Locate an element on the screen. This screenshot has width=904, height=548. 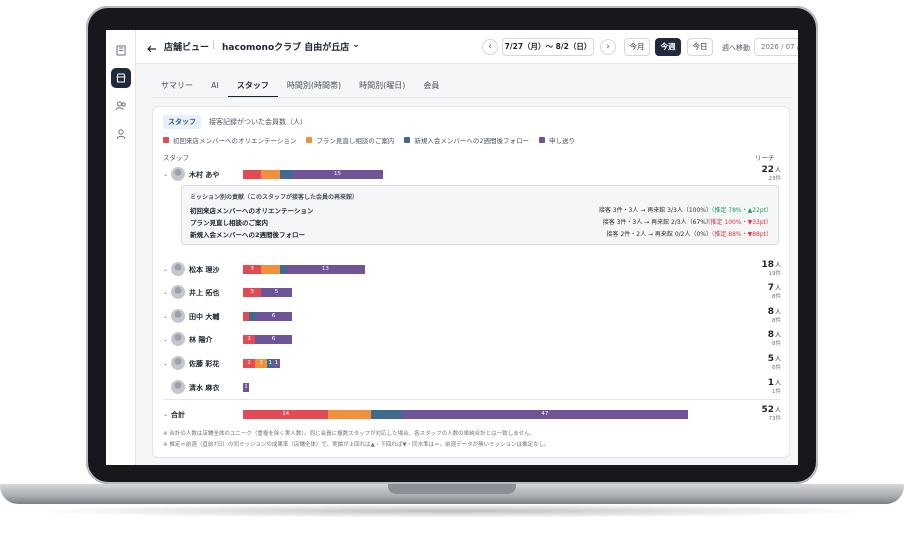
bar-segment: 13 is located at coordinates (325, 269).